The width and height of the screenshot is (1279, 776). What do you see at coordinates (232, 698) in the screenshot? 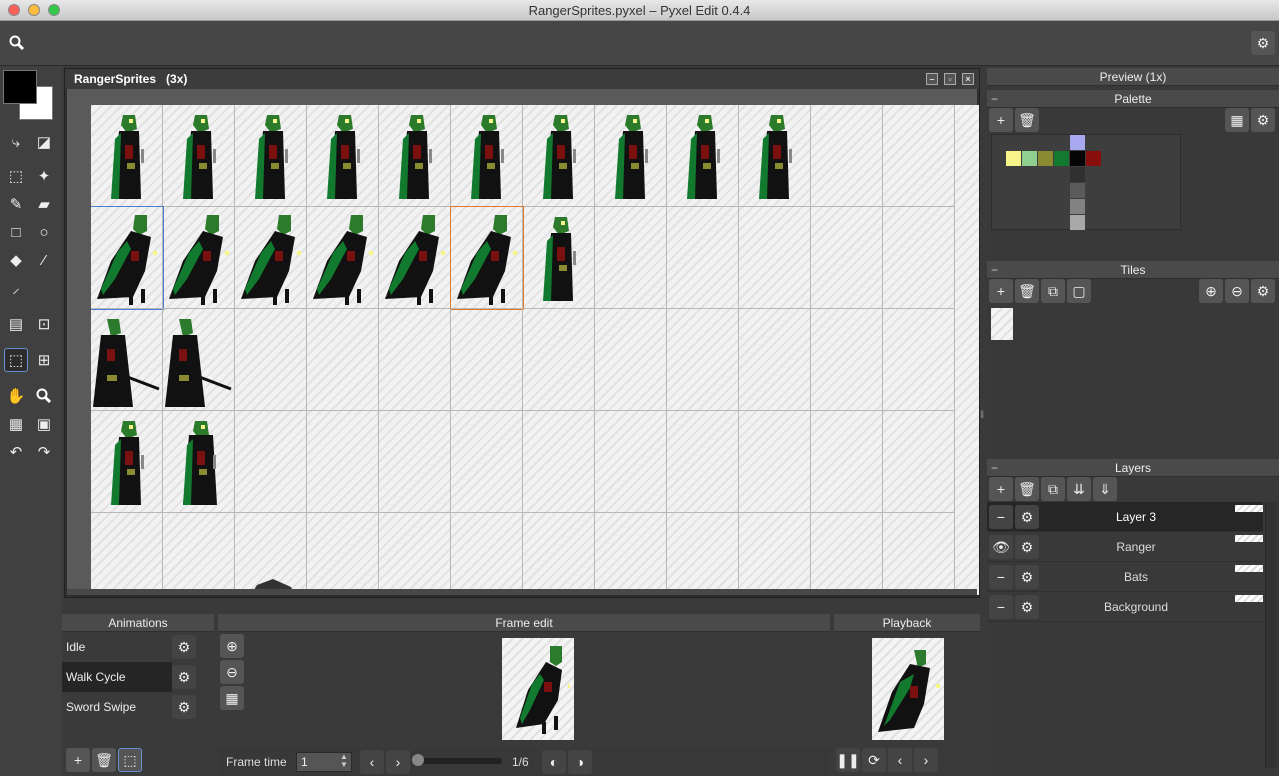
I see `grid-toggle-icon: ▦` at bounding box center [232, 698].